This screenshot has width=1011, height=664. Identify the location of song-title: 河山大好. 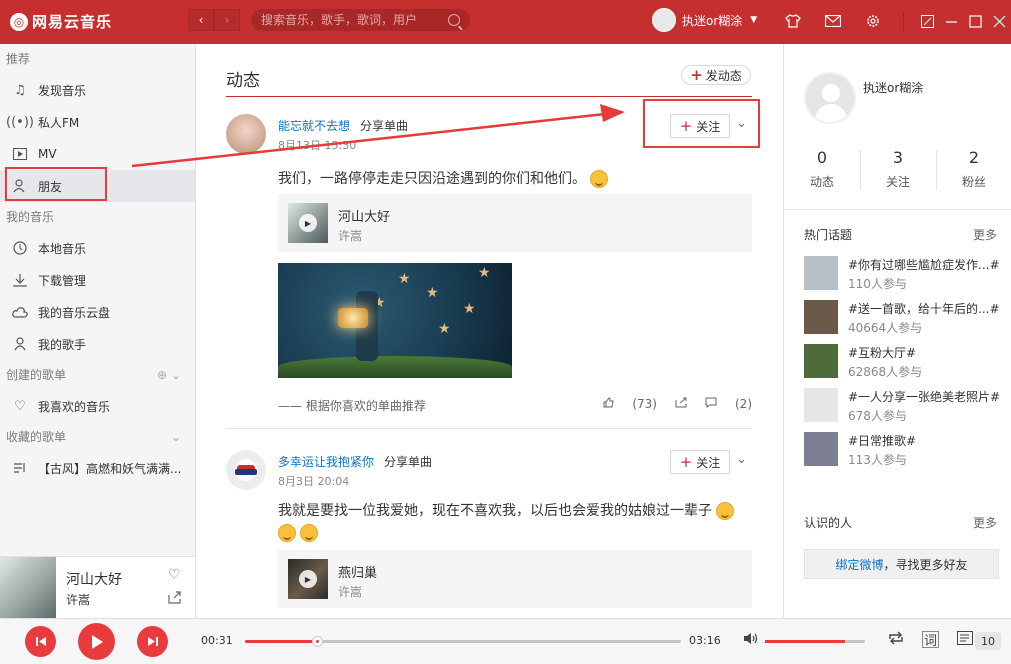
(364, 215).